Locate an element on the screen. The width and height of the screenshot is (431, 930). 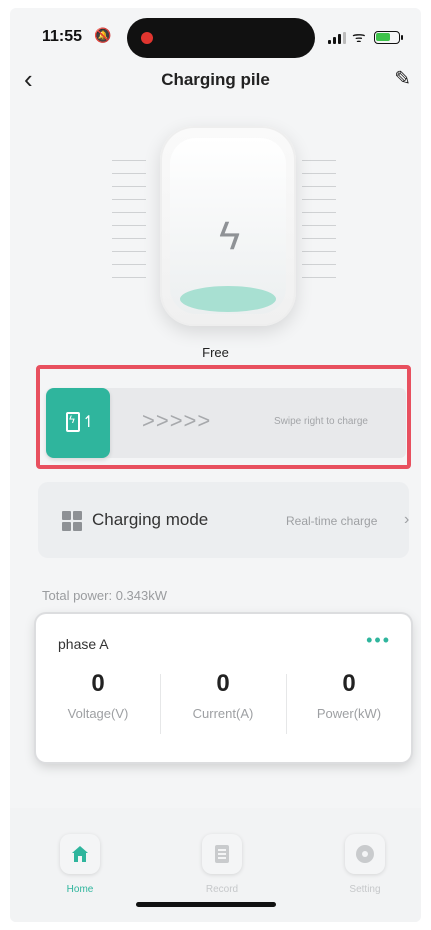
gear-icon is located at coordinates (365, 854).